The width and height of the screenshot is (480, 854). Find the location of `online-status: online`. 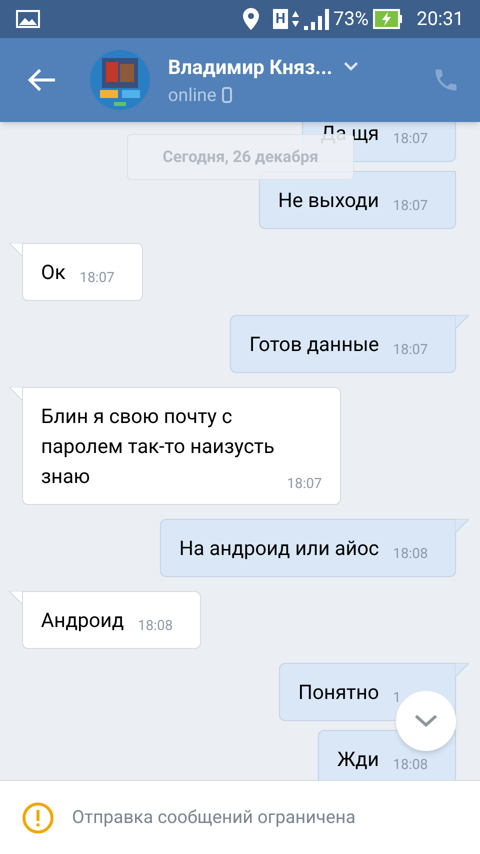

online-status: online is located at coordinates (192, 96).